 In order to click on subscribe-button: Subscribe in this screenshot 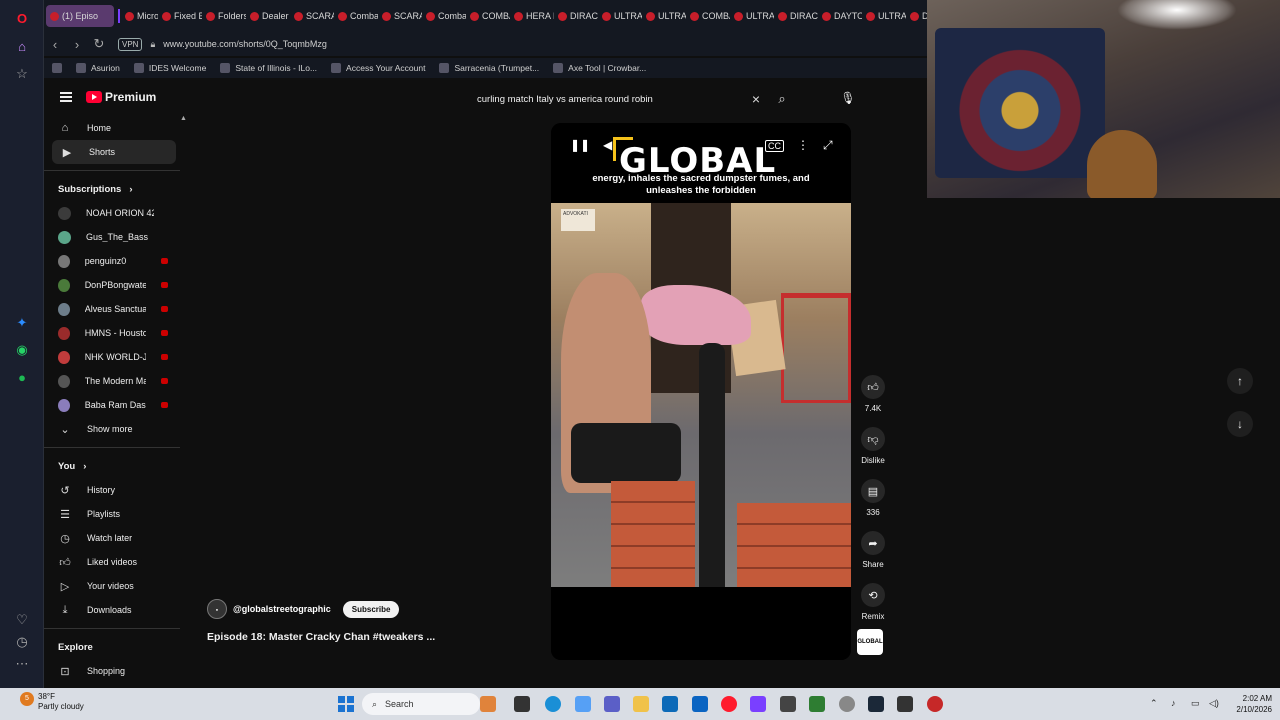, I will do `click(371, 609)`.